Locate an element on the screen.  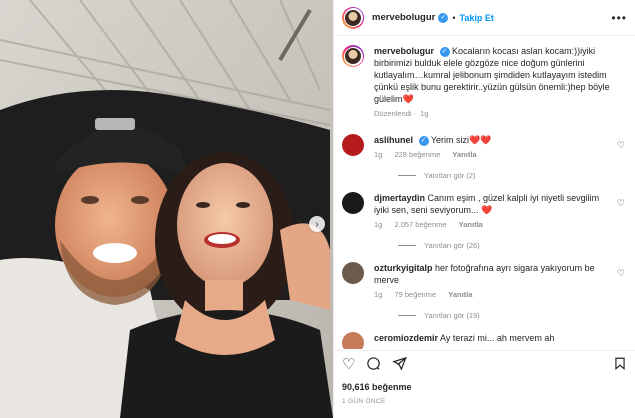
comment-likes: 228 beğenme is located at coordinates (417, 154).